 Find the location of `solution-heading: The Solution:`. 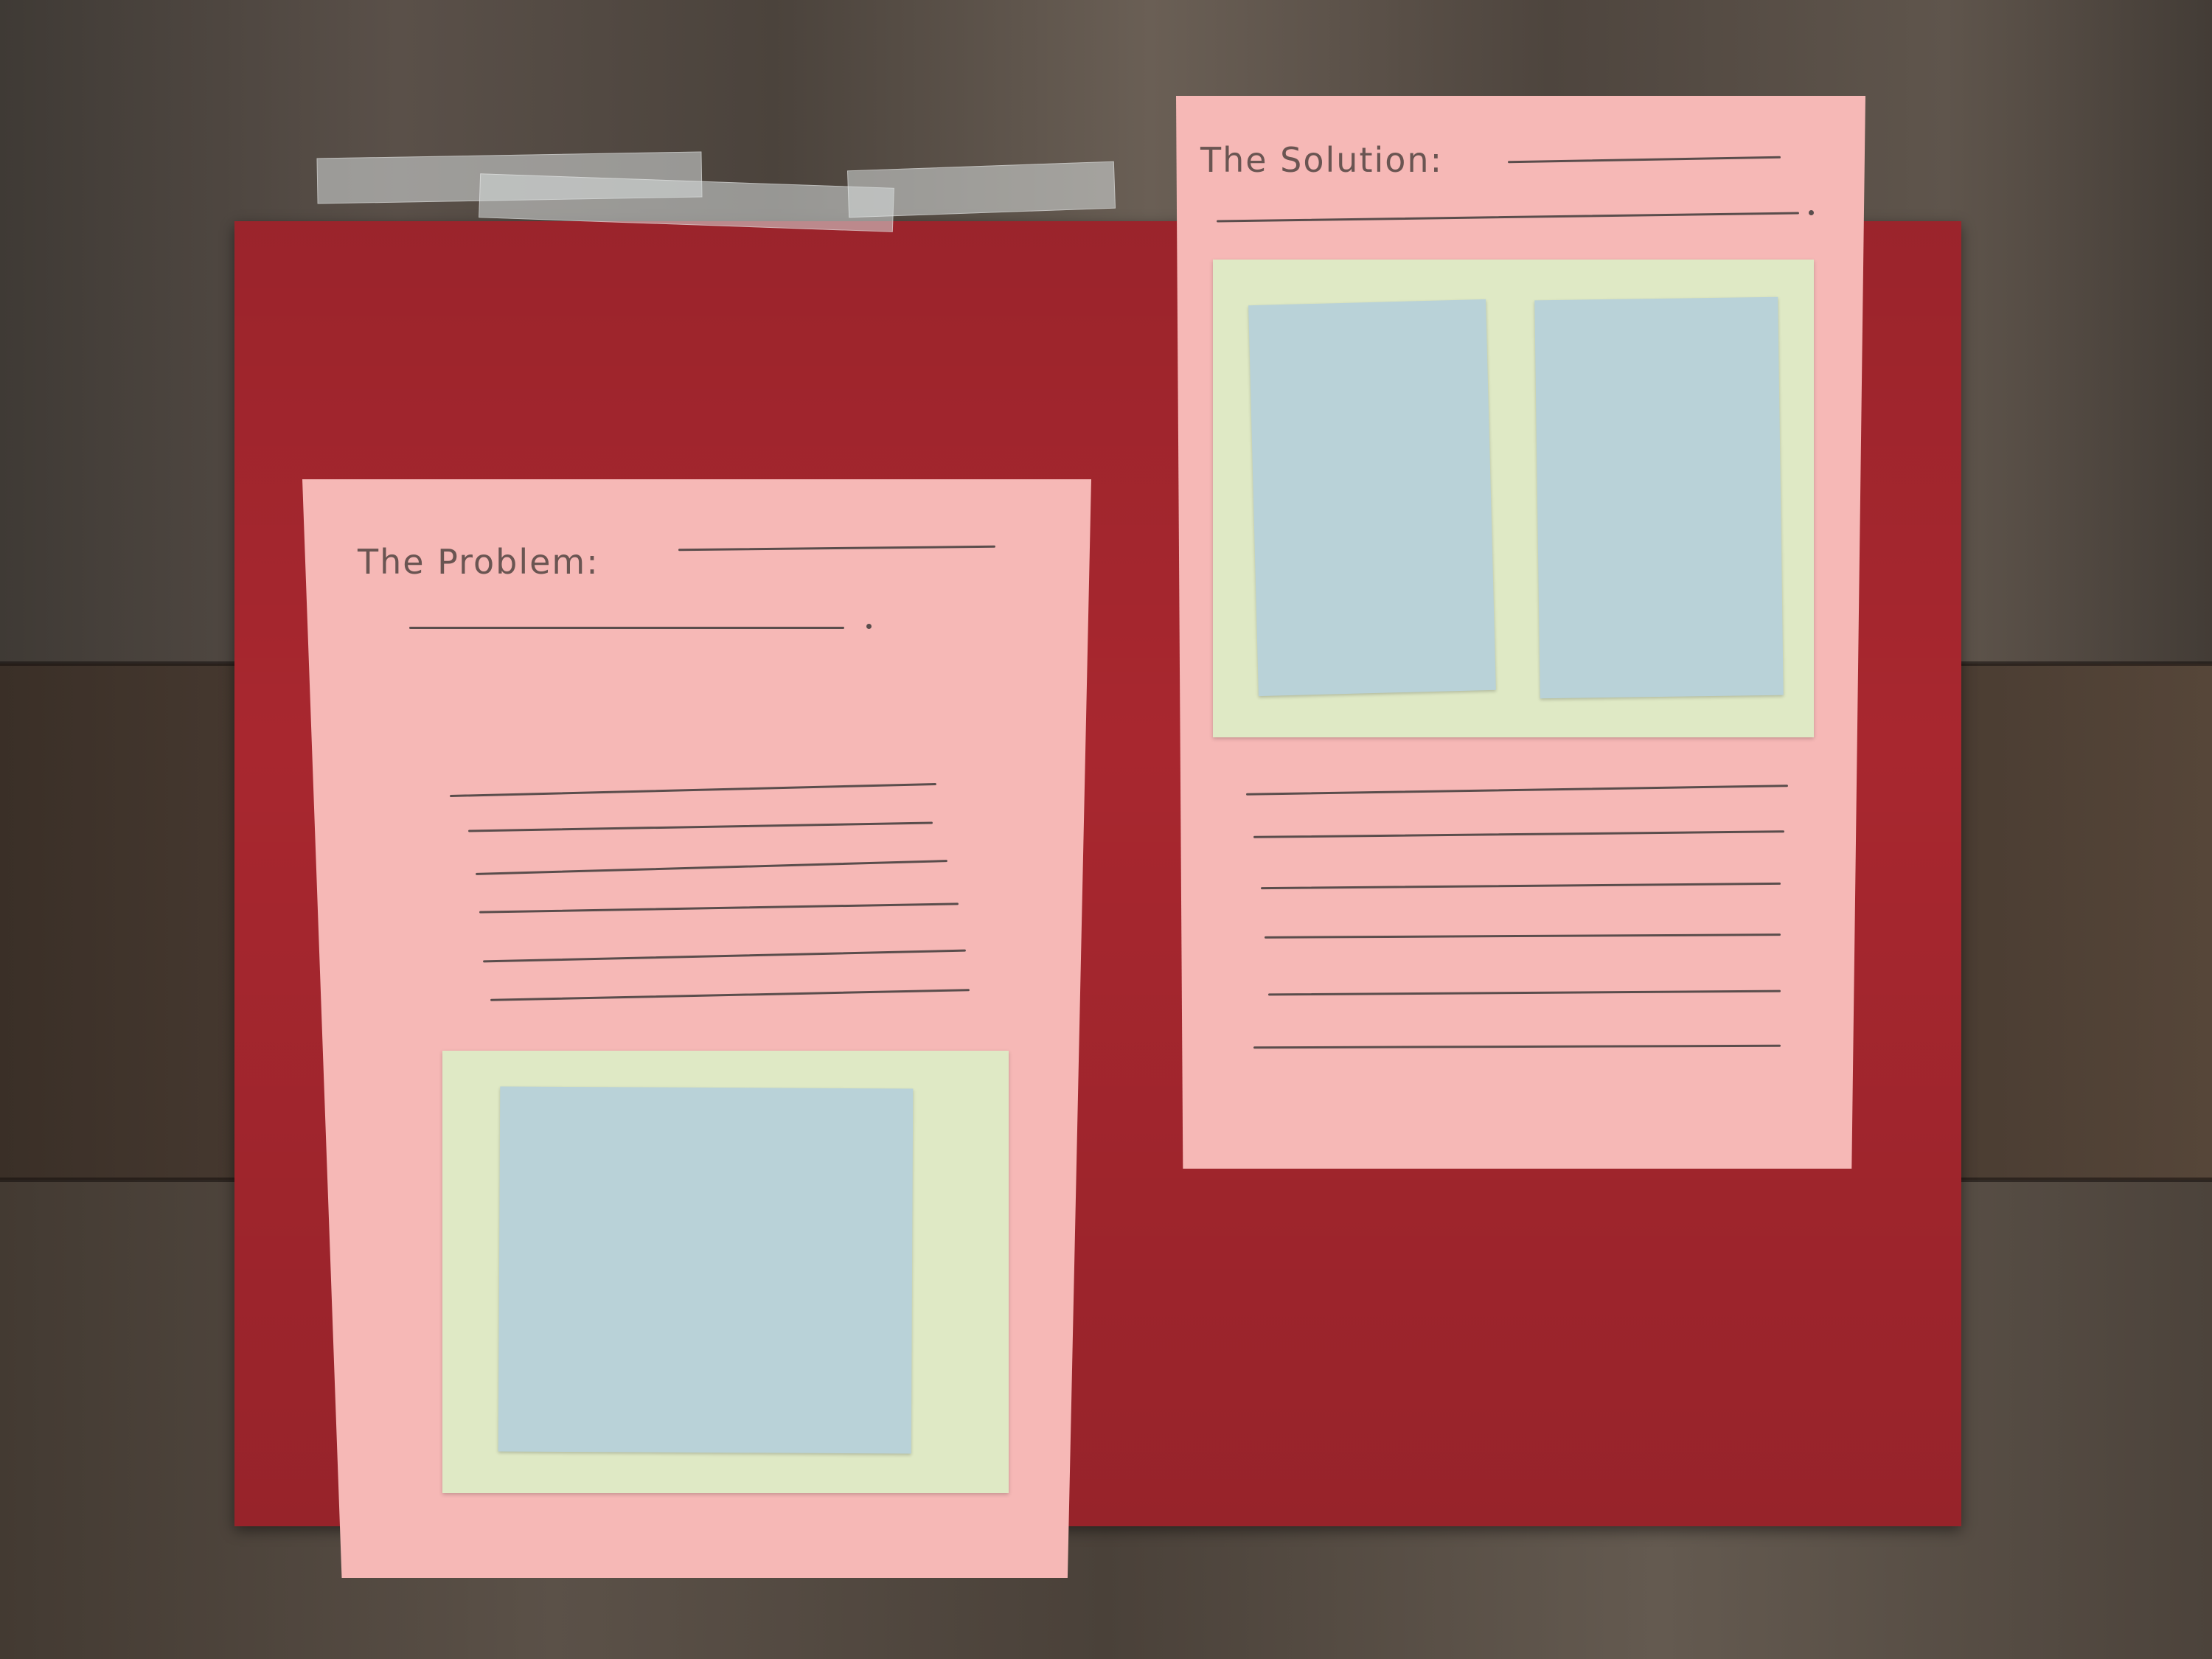

solution-heading: The Solution: is located at coordinates (1322, 160).